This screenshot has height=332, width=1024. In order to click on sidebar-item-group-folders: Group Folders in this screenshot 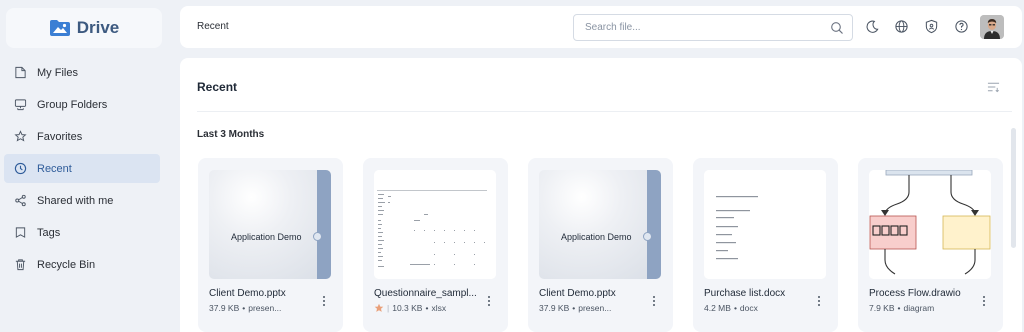, I will do `click(82, 104)`.